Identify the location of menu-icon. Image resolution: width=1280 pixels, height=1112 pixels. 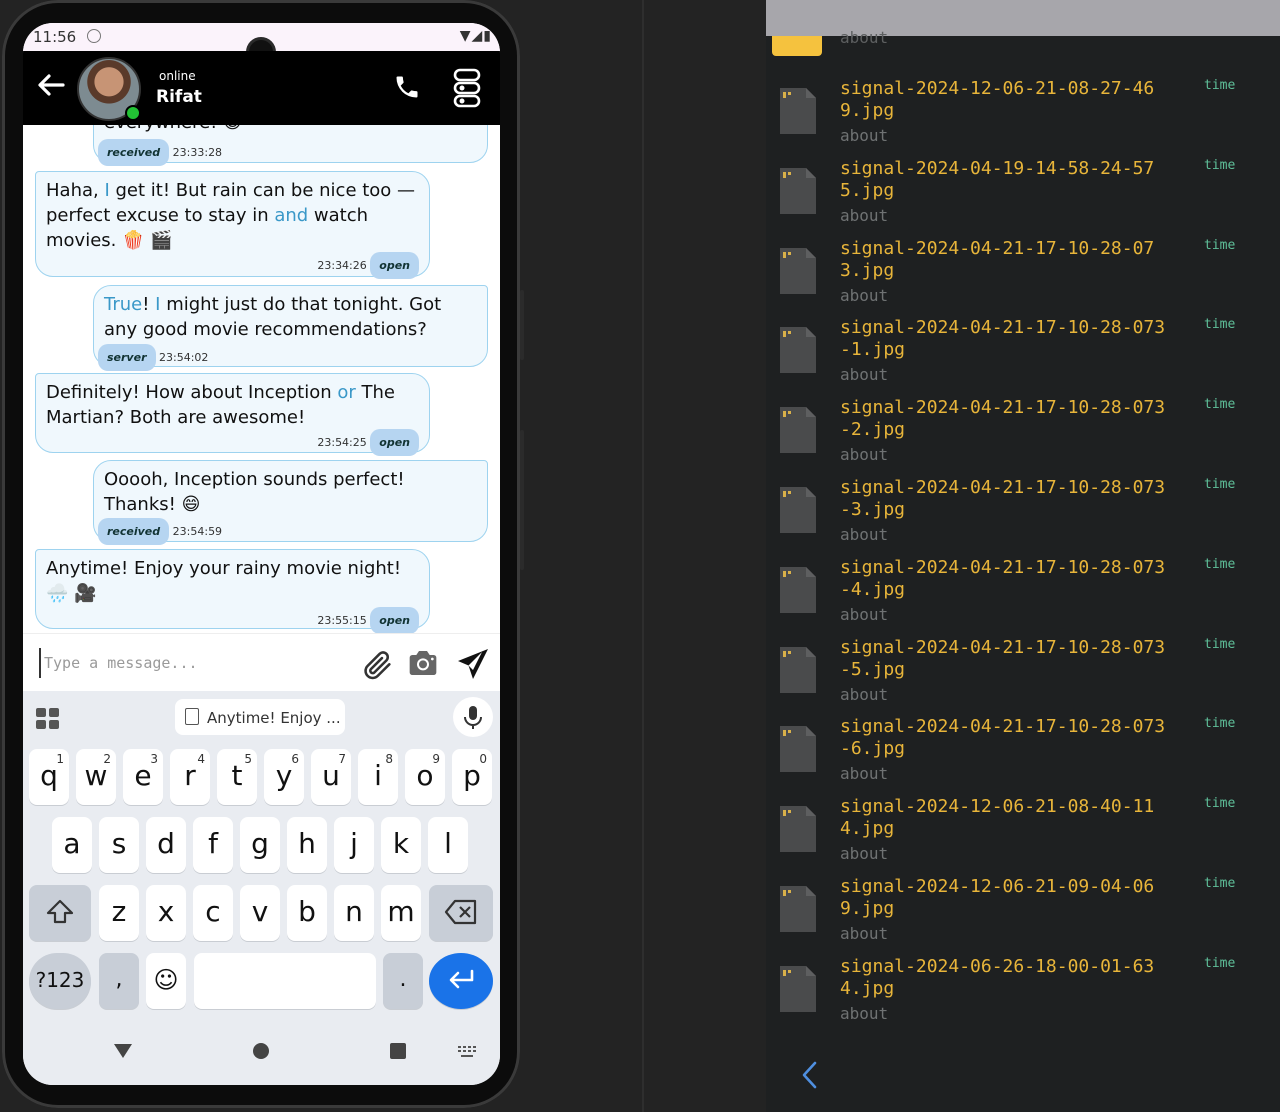
(467, 90).